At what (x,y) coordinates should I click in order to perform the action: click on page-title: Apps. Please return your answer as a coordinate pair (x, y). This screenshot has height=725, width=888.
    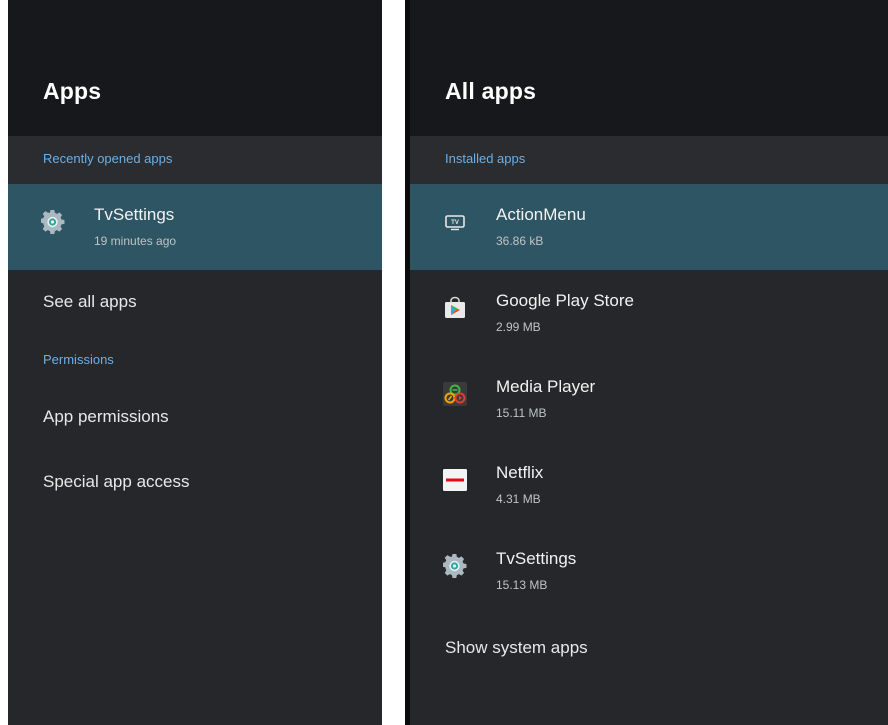
    Looking at the image, I should click on (72, 91).